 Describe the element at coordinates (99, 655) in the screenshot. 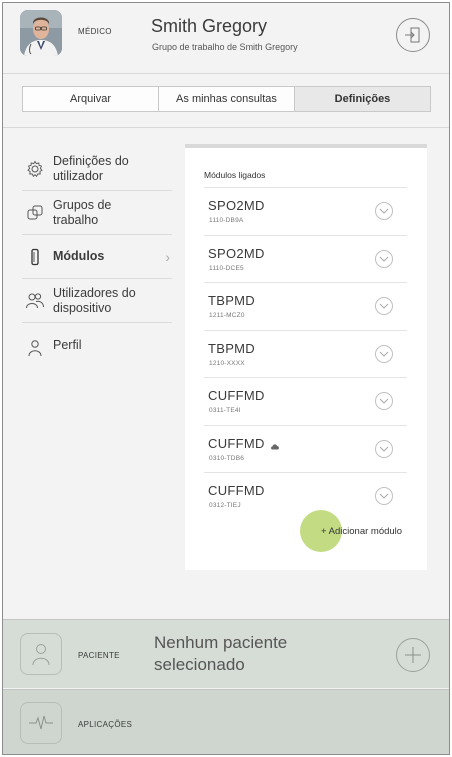

I see `patient-label: PACIENTE` at that location.